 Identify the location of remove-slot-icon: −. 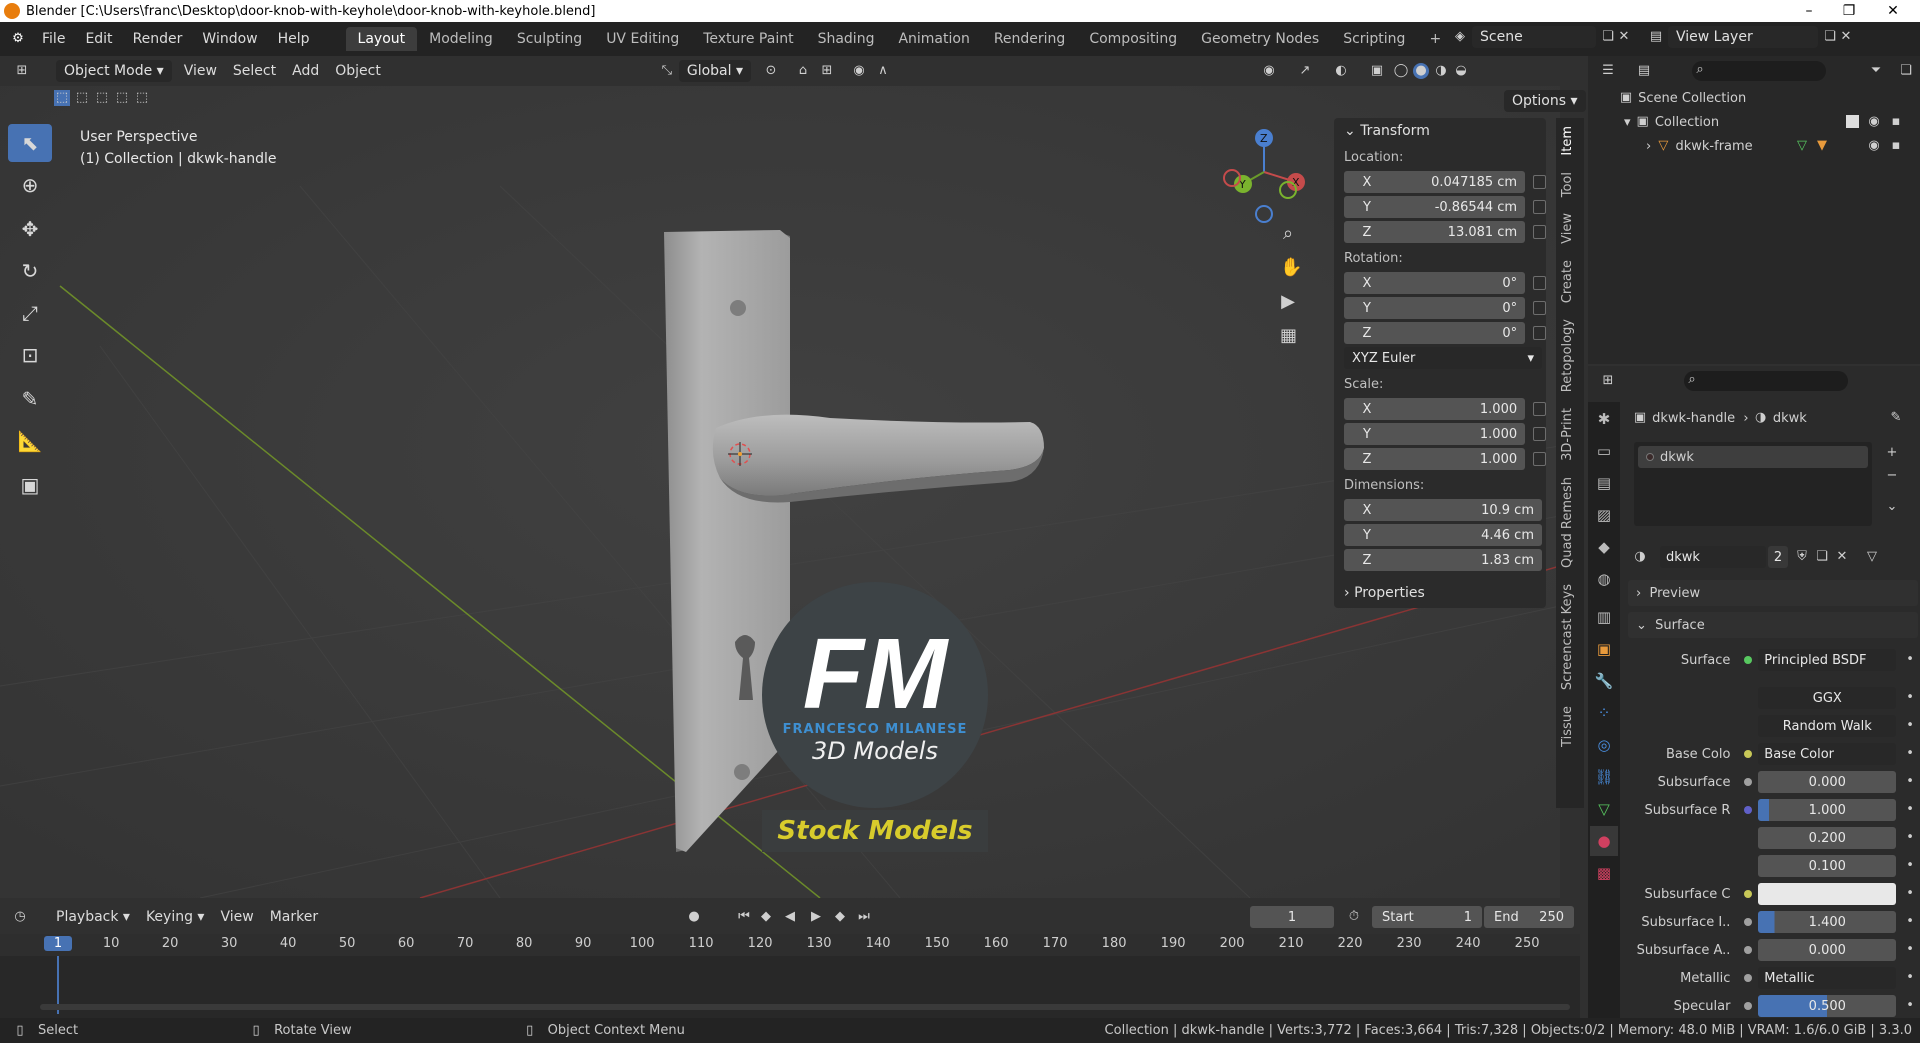
(1892, 476).